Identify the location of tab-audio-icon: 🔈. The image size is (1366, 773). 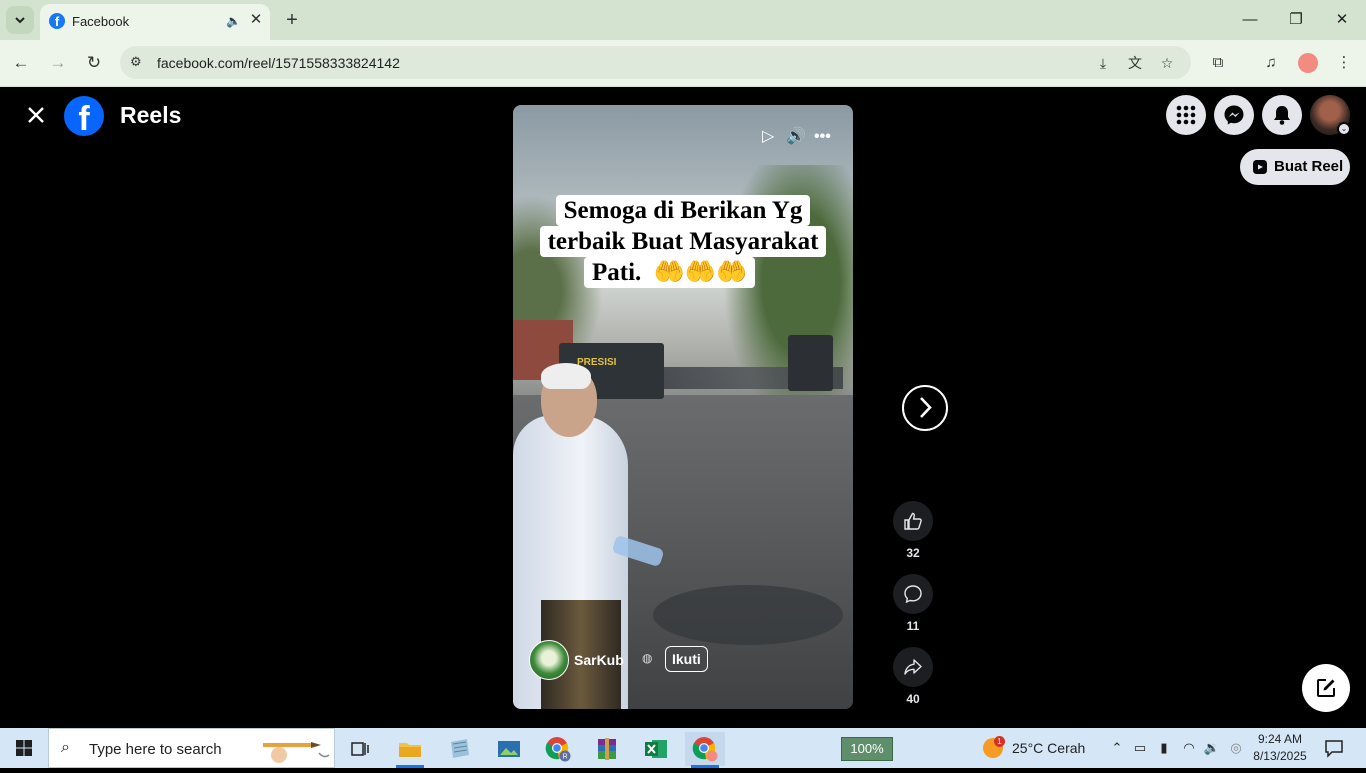
(233, 21).